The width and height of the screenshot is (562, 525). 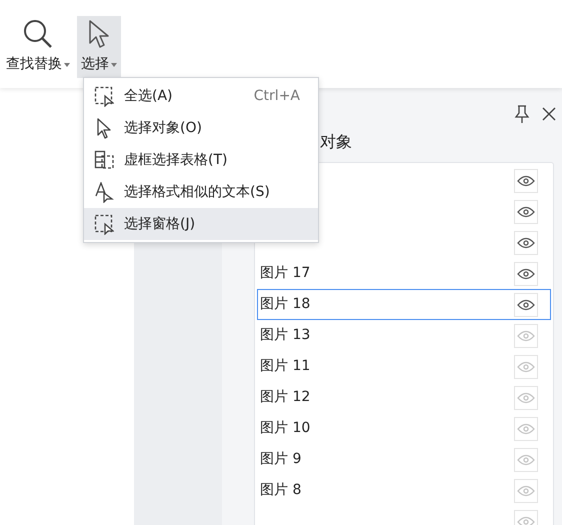 I want to click on panel-heading: 对象, so click(x=336, y=142).